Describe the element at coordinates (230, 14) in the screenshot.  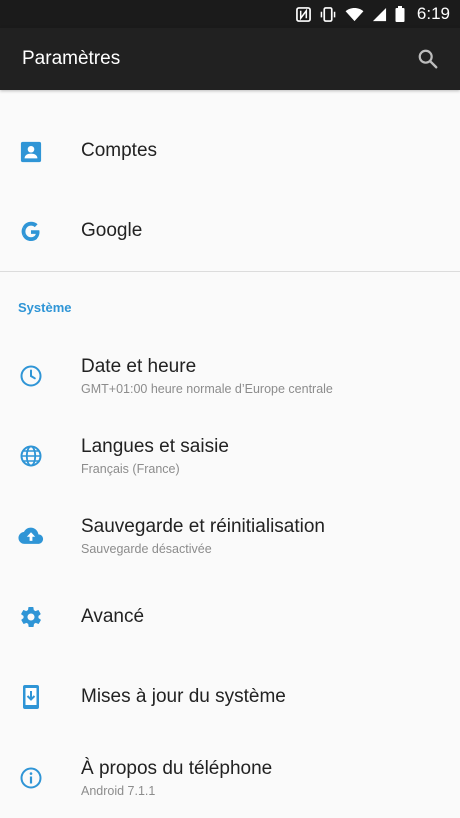
I see `status-bar: 6:19` at that location.